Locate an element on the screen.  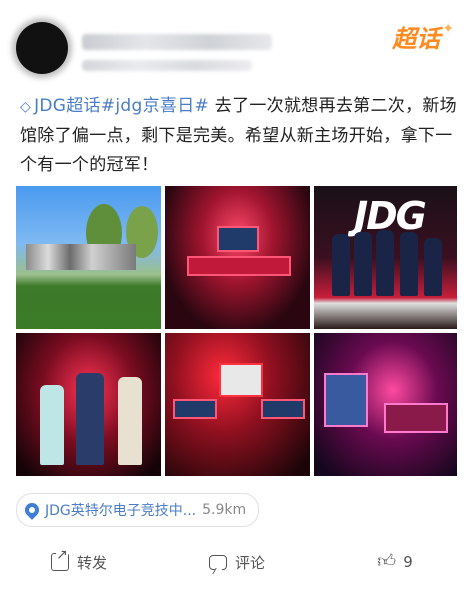
location-tag: JDG英特尔电子竞技中... 5.9km is located at coordinates (138, 510).